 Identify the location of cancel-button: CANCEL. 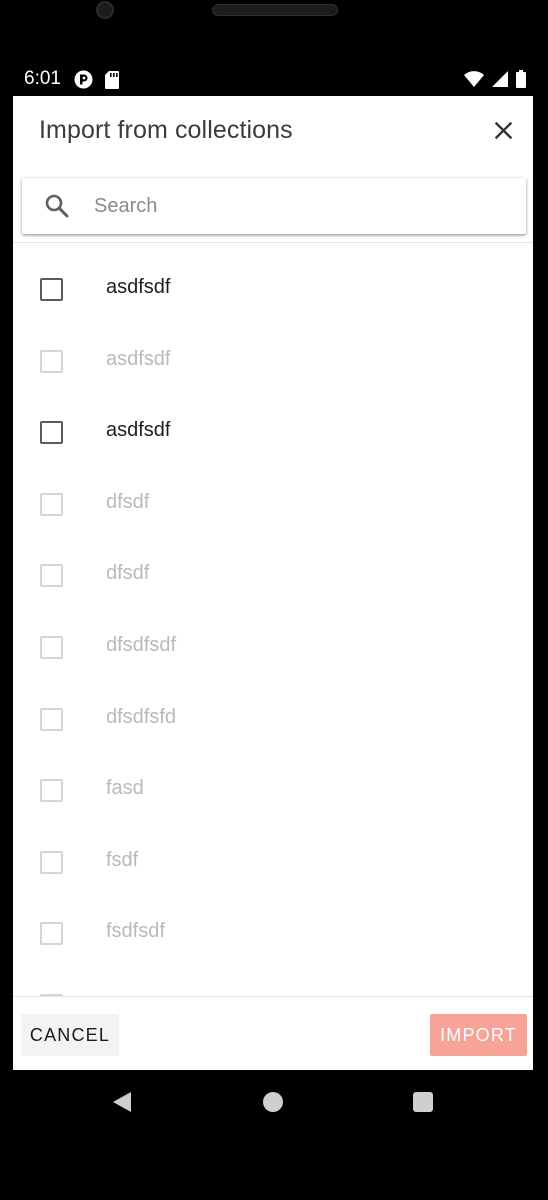
(70, 1035).